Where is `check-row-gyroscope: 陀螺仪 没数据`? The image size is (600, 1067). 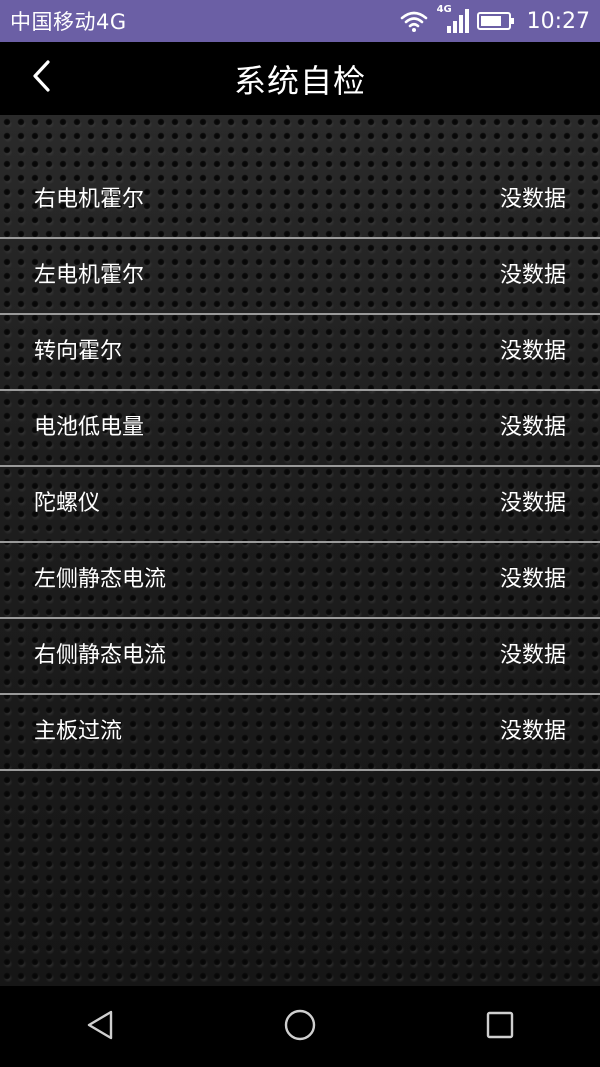
check-row-gyroscope: 陀螺仪 没数据 is located at coordinates (300, 505).